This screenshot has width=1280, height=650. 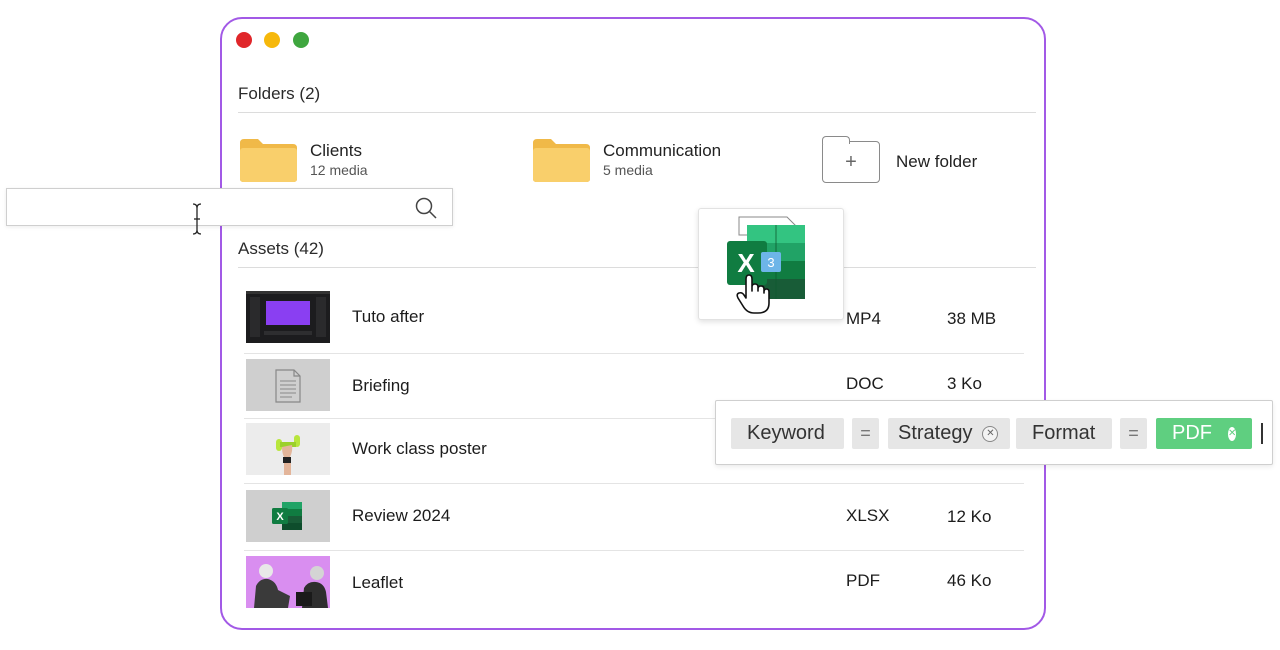 What do you see at coordinates (291, 586) in the screenshot?
I see `people-image` at bounding box center [291, 586].